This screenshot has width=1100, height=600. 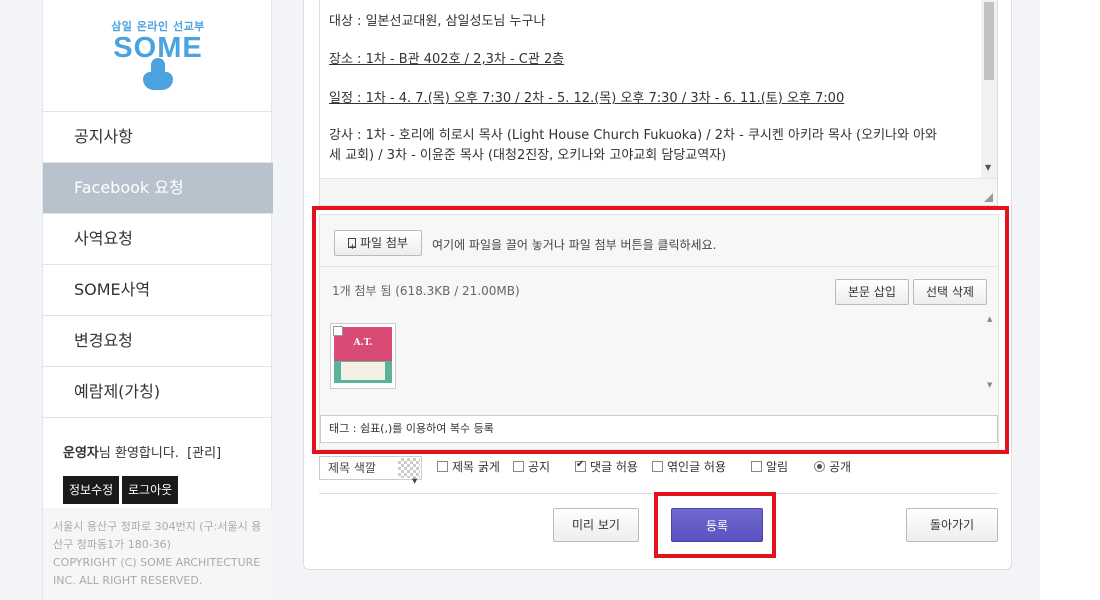 What do you see at coordinates (150, 490) in the screenshot?
I see `logout-button: 로그아웃` at bounding box center [150, 490].